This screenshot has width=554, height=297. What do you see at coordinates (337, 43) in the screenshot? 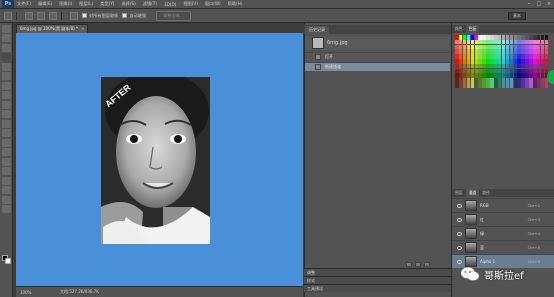
I see `snapshot-name: 6mg.jpg` at bounding box center [337, 43].